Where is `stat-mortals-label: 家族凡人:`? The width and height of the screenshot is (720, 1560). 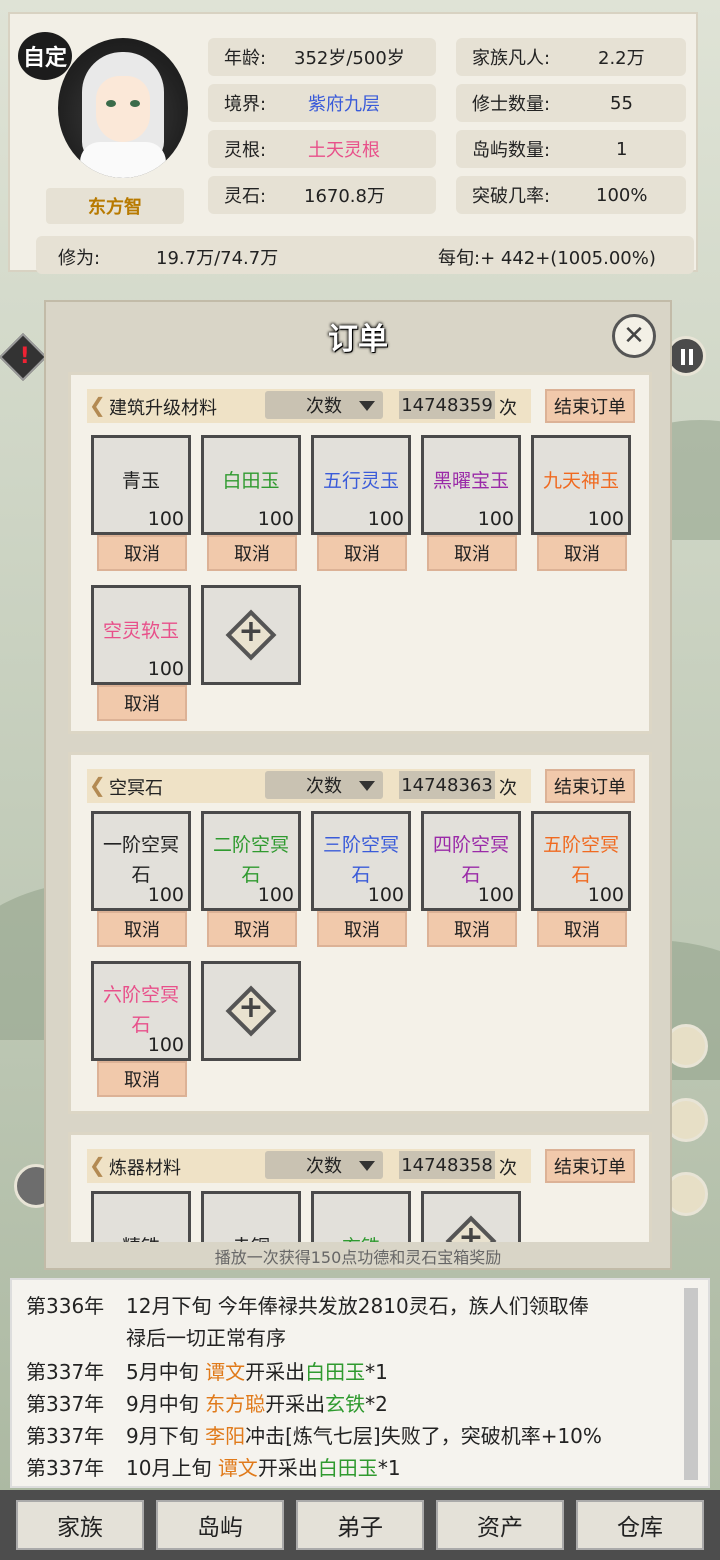 stat-mortals-label: 家族凡人: is located at coordinates (511, 58).